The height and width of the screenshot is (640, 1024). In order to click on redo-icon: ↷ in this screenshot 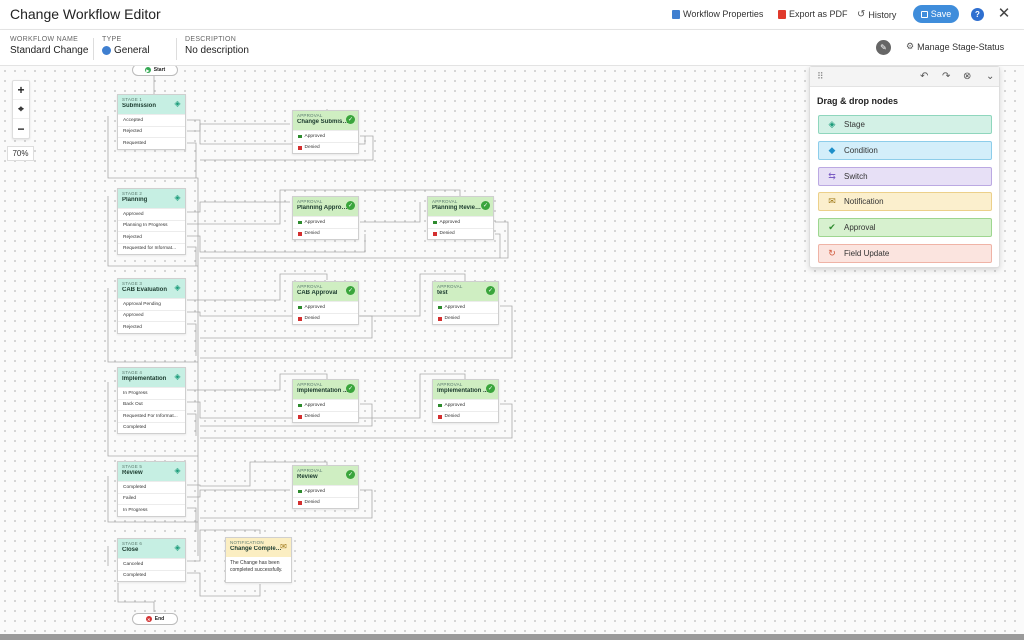, I will do `click(946, 76)`.